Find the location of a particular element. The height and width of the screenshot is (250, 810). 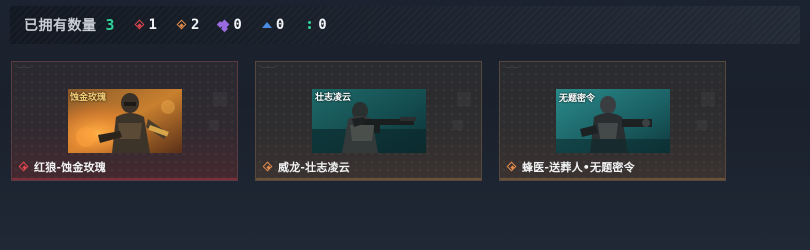

skin-card: 蚀金玫瑰 红狼-蚀金玫瑰 is located at coordinates (124, 121).